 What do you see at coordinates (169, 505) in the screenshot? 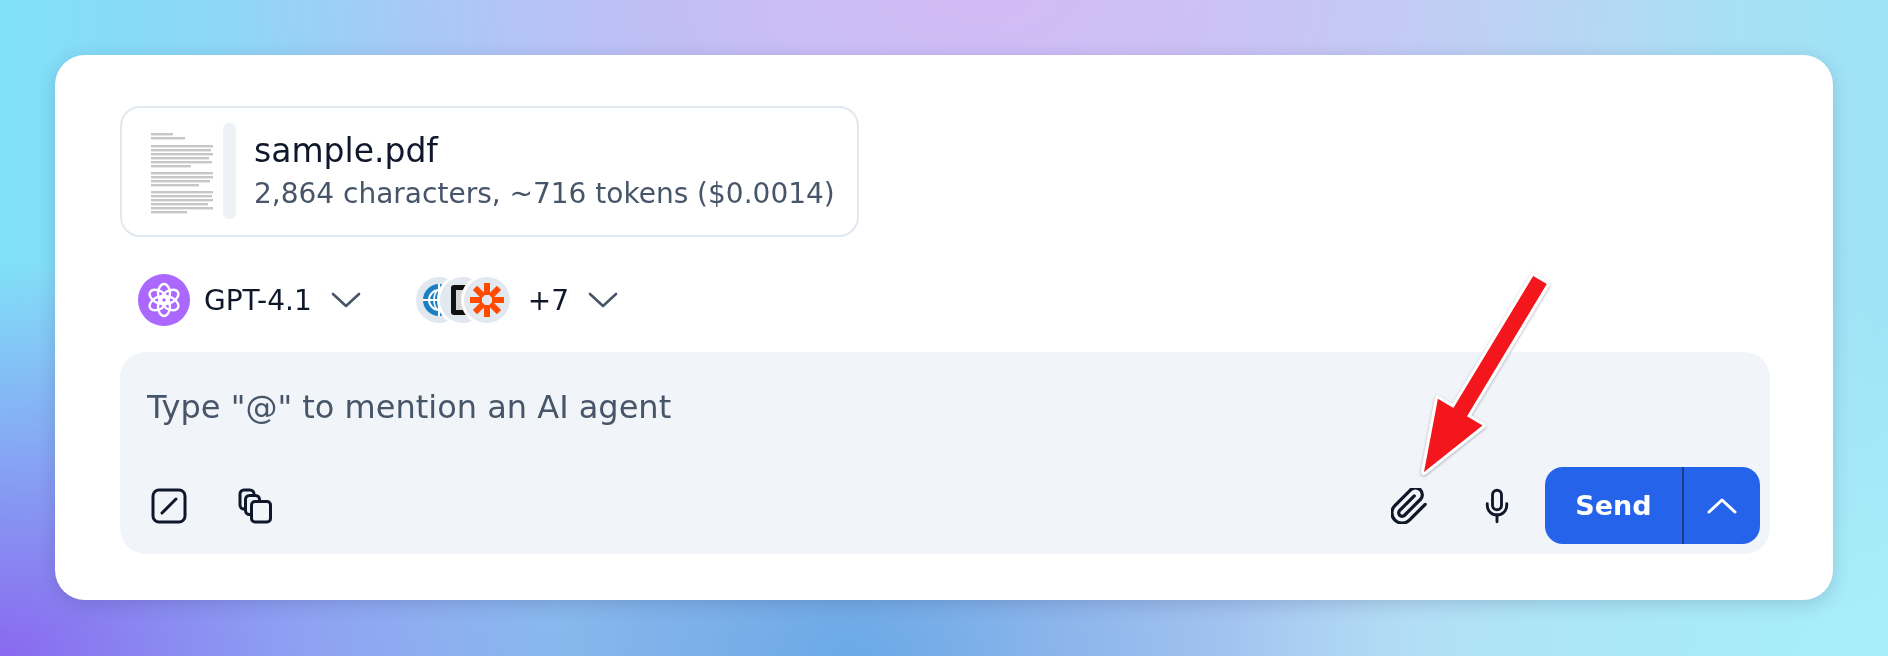
I see `square-slash-icon` at bounding box center [169, 505].